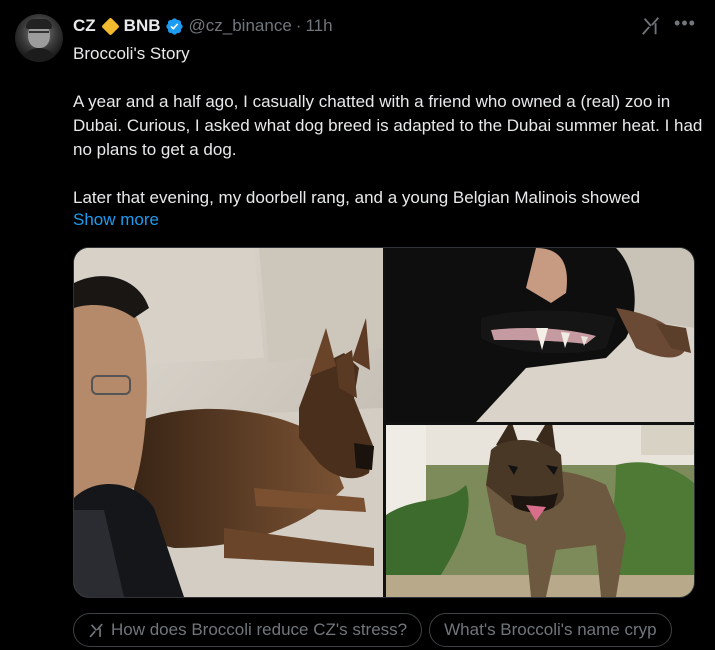  Describe the element at coordinates (39, 55) in the screenshot. I see `avatar-body-shape` at that location.